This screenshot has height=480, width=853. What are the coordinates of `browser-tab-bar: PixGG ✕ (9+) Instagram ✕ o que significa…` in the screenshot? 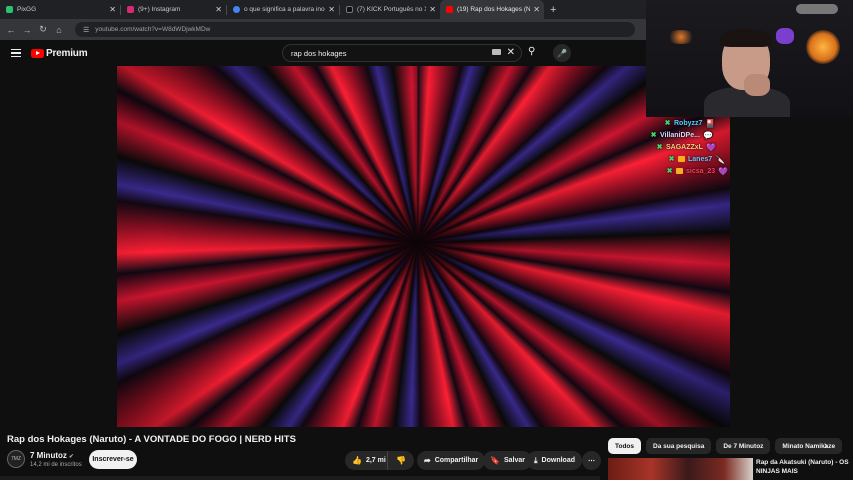 It's located at (323, 9).